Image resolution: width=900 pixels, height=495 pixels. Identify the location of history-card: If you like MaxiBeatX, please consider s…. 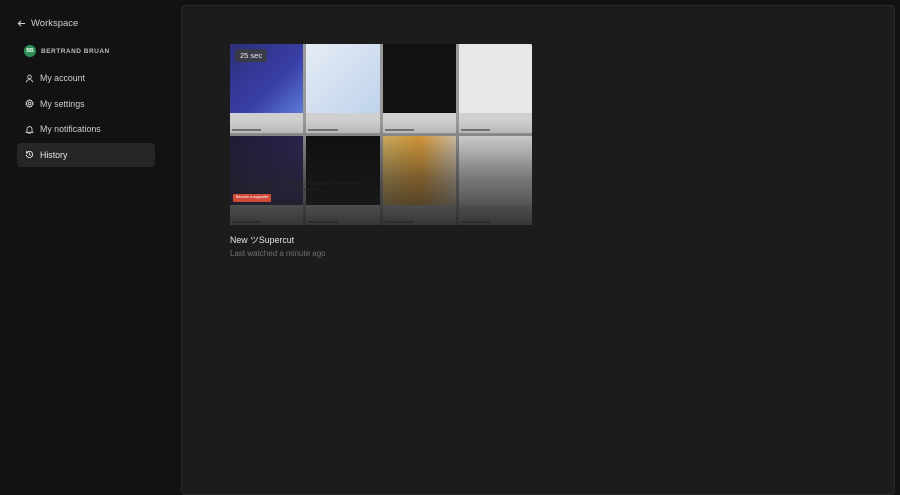
(381, 151).